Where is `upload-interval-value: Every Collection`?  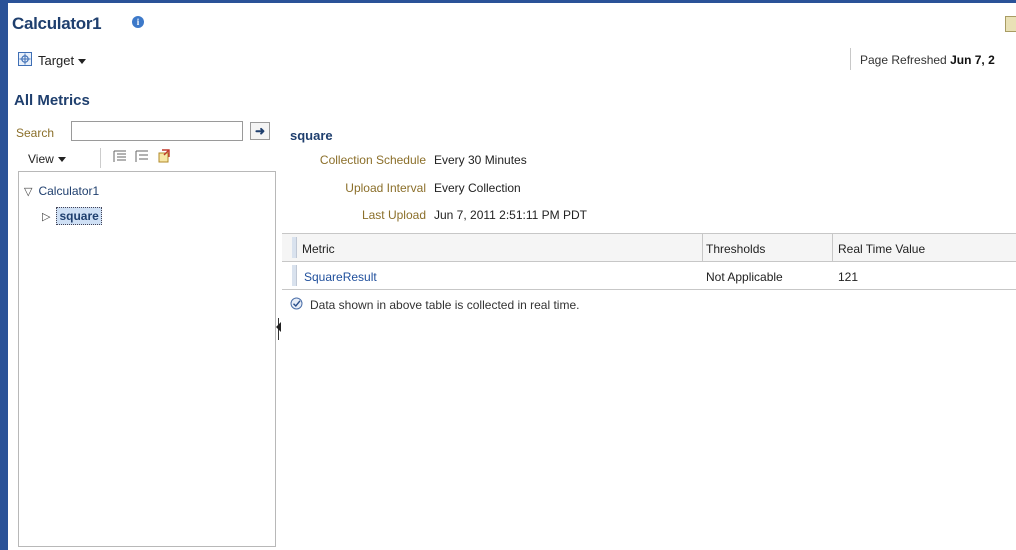 upload-interval-value: Every Collection is located at coordinates (477, 188).